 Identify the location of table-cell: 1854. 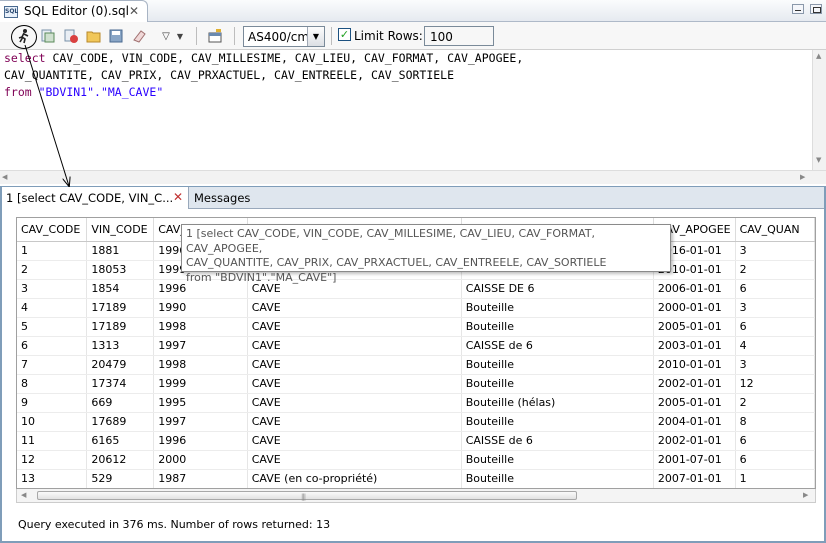
(120, 289).